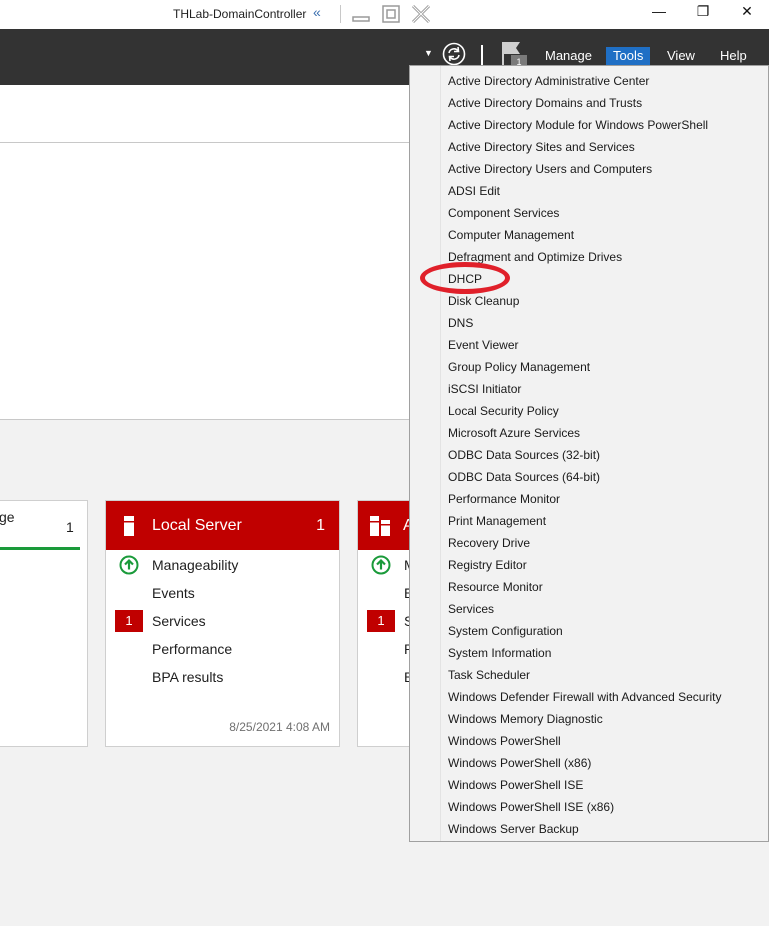 Image resolution: width=769 pixels, height=926 pixels. Describe the element at coordinates (179, 621) in the screenshot. I see `row-services: Services` at that location.